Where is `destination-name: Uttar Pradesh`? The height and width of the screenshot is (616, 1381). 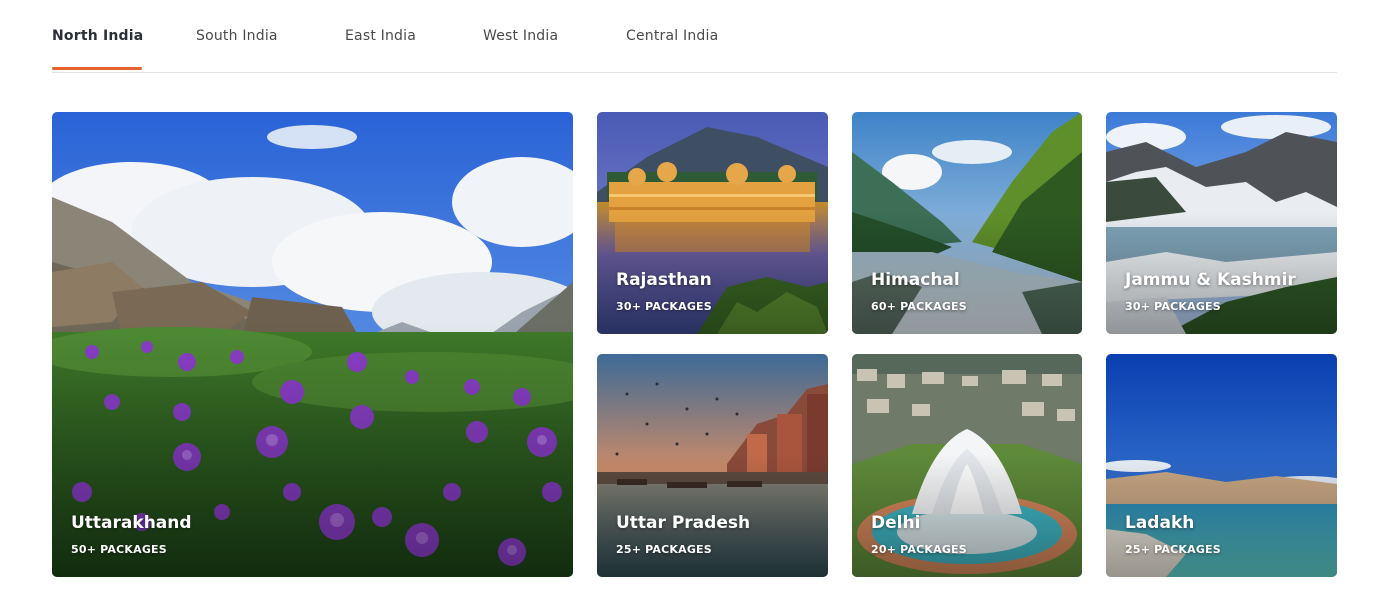 destination-name: Uttar Pradesh is located at coordinates (683, 523).